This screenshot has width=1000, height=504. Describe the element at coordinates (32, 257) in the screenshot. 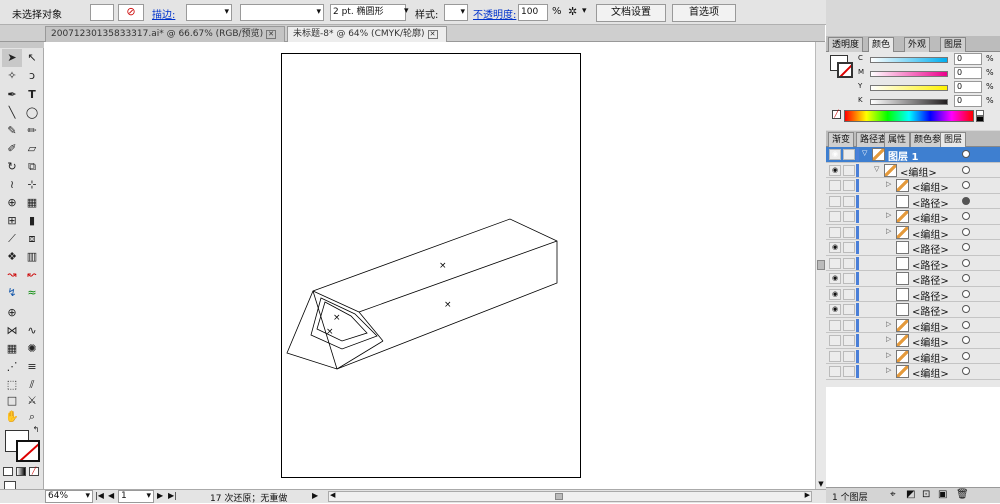

I see `column-graph-tool-icon: ▥` at that location.